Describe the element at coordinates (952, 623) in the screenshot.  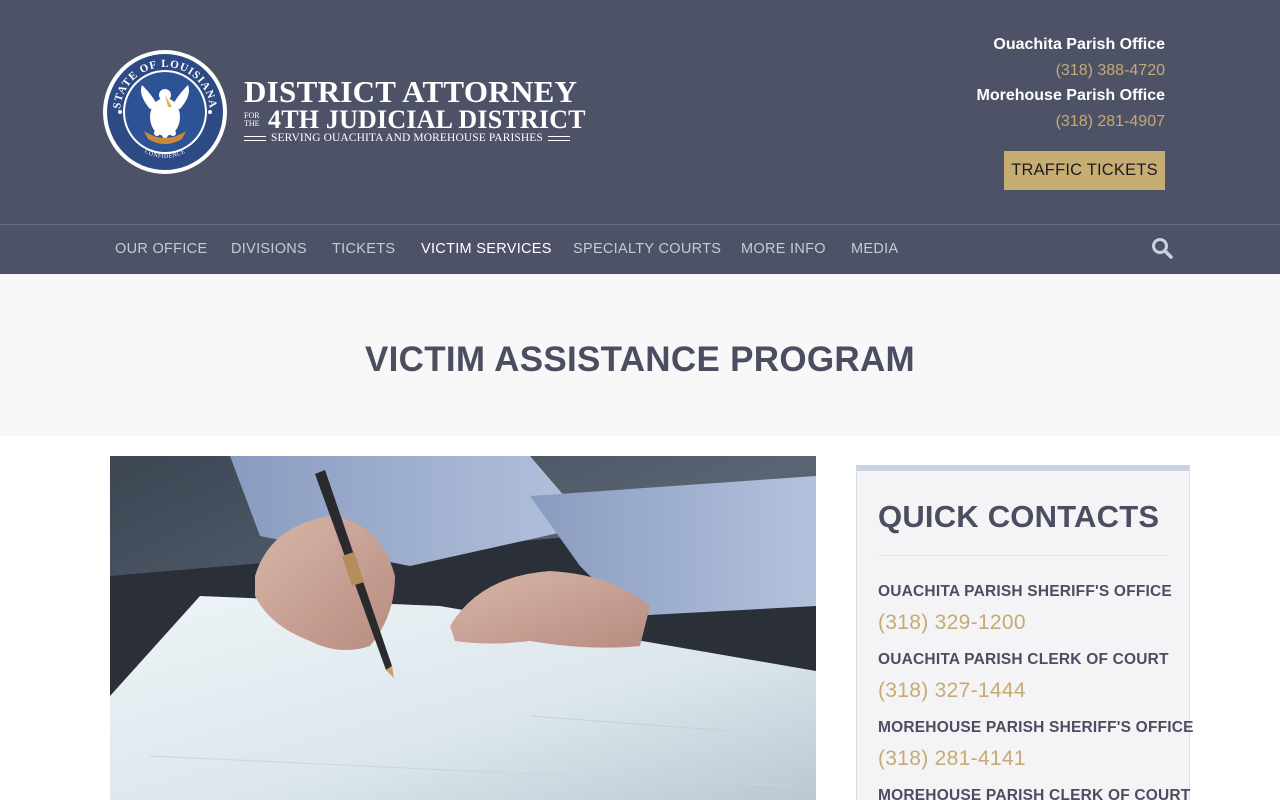
I see `contact-phone-link: (318) 329-1200` at that location.